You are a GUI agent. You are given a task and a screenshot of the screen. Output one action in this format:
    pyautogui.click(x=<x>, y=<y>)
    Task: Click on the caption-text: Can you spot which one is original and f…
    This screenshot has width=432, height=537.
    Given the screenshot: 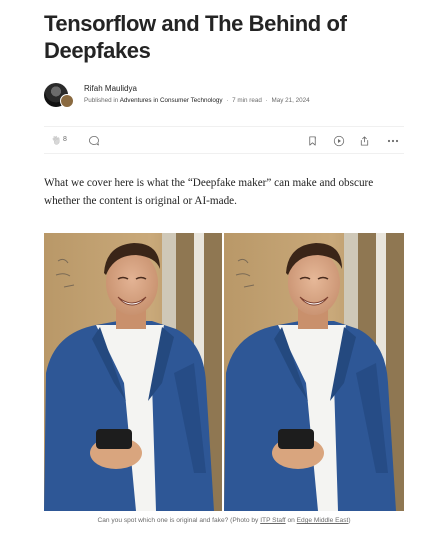 What is the action you would take?
    pyautogui.click(x=178, y=520)
    